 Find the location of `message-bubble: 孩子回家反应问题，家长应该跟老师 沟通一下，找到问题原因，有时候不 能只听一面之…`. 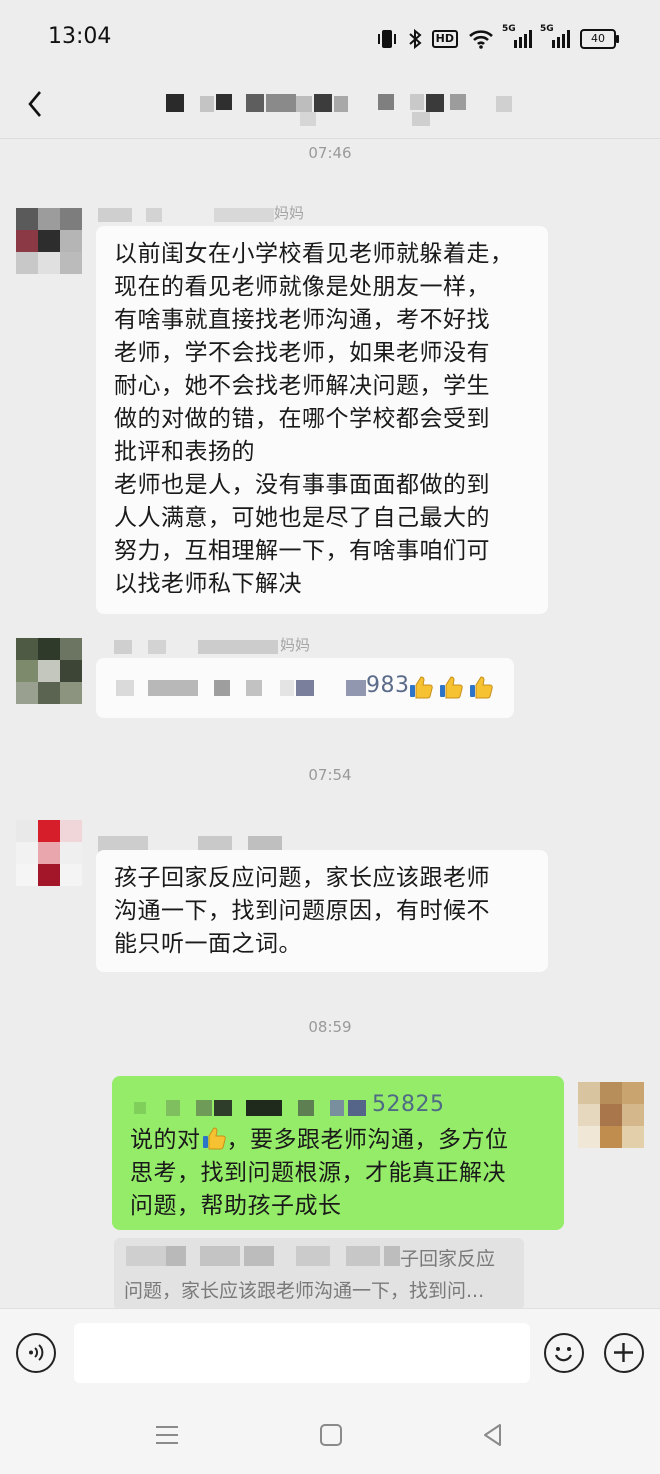

message-bubble: 孩子回家反应问题，家长应该跟老师 沟通一下，找到问题原因，有时候不 能只听一面之… is located at coordinates (322, 911).